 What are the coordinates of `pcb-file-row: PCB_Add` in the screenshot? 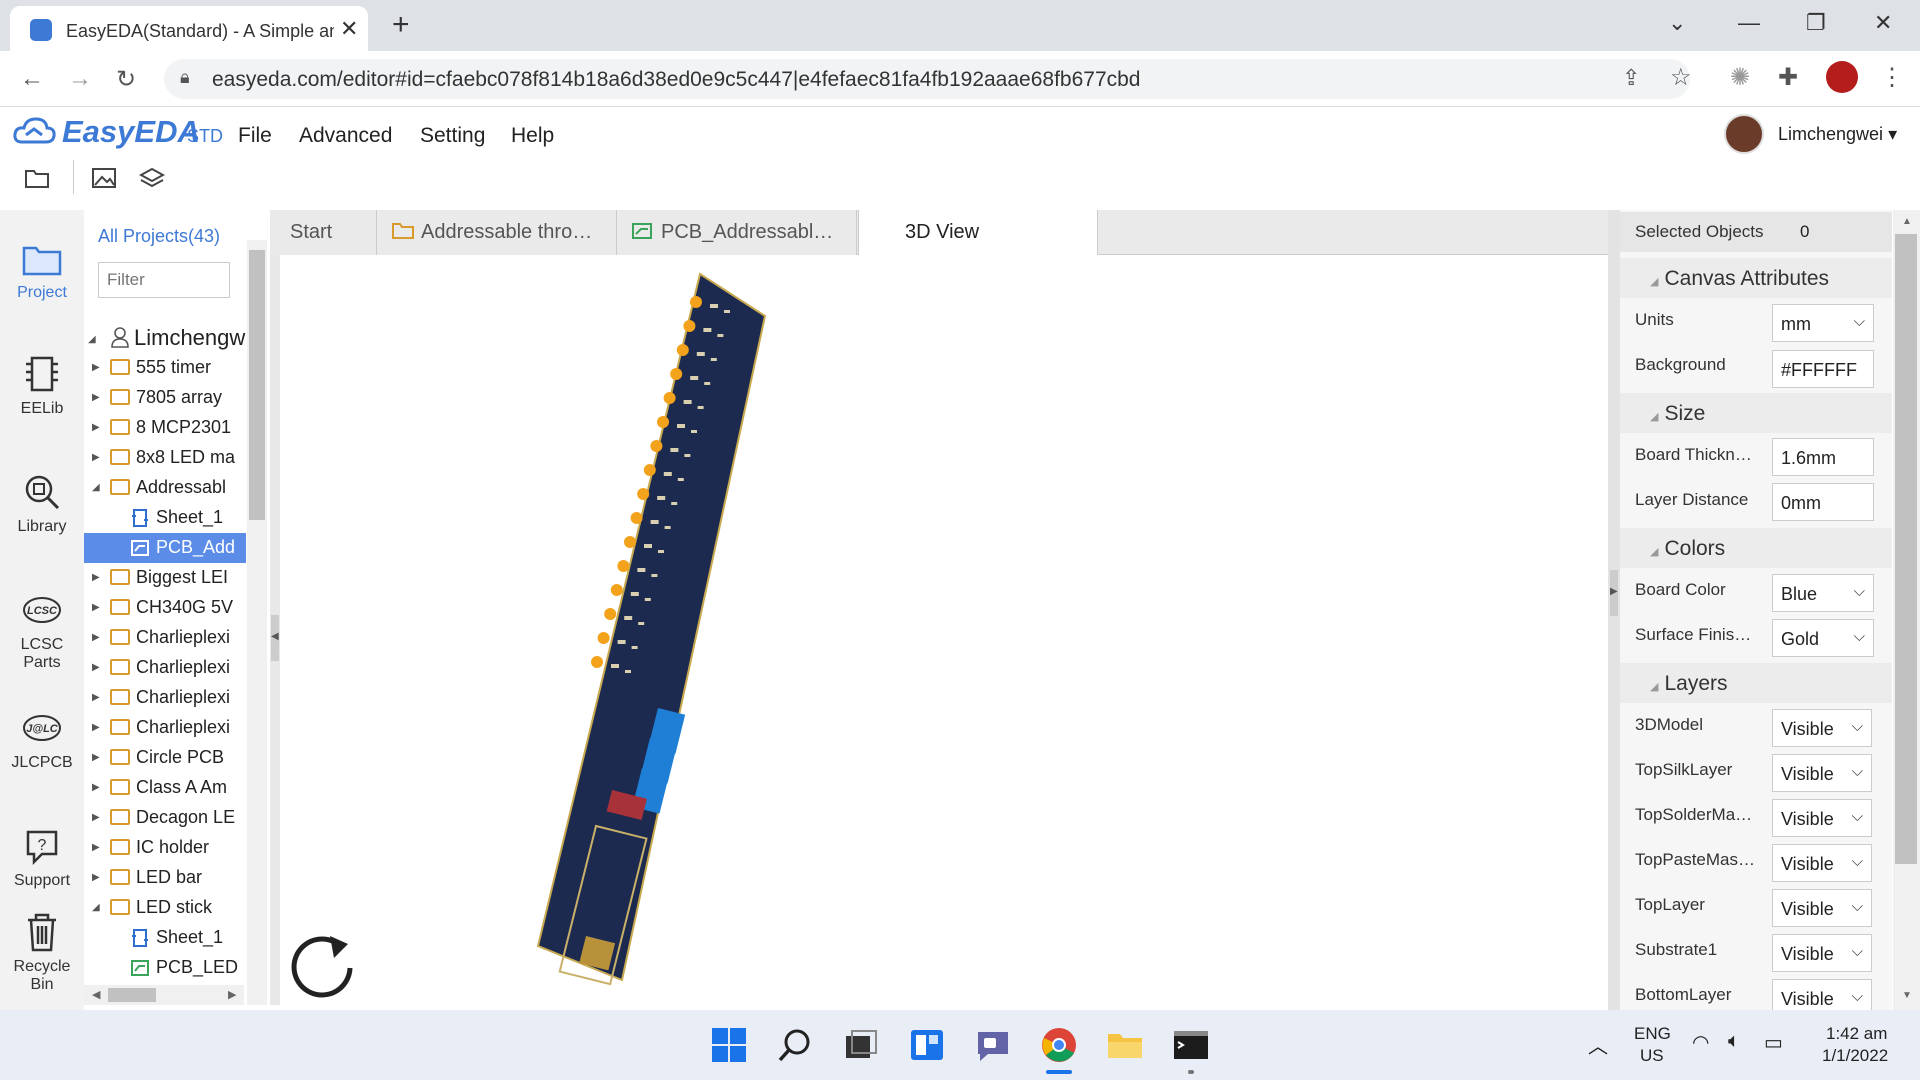 It's located at (165, 548).